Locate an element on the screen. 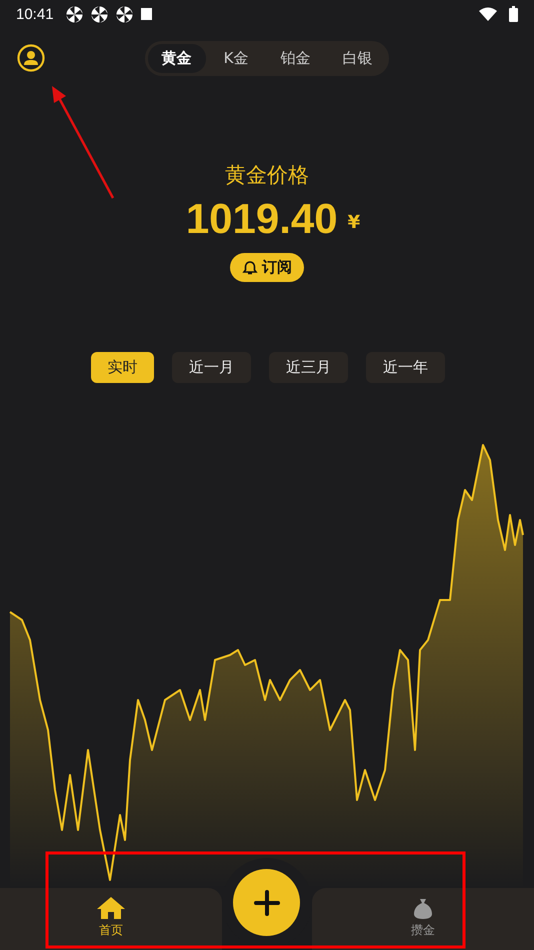 The width and height of the screenshot is (534, 950). nav-item: 首页 is located at coordinates (111, 919).